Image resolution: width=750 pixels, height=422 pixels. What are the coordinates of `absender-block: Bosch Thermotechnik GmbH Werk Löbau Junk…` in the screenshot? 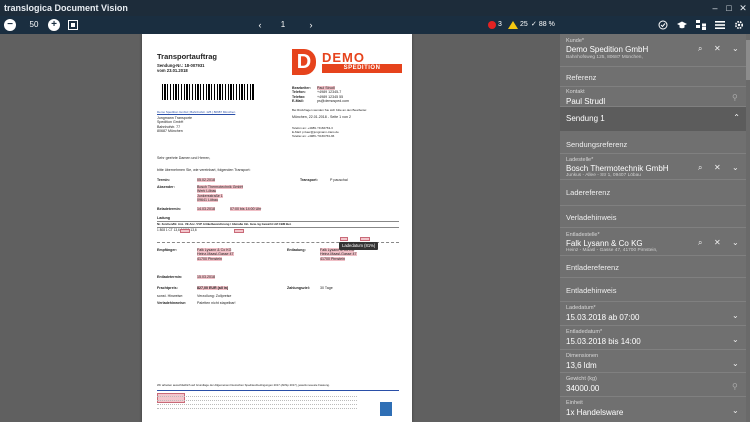 It's located at (220, 194).